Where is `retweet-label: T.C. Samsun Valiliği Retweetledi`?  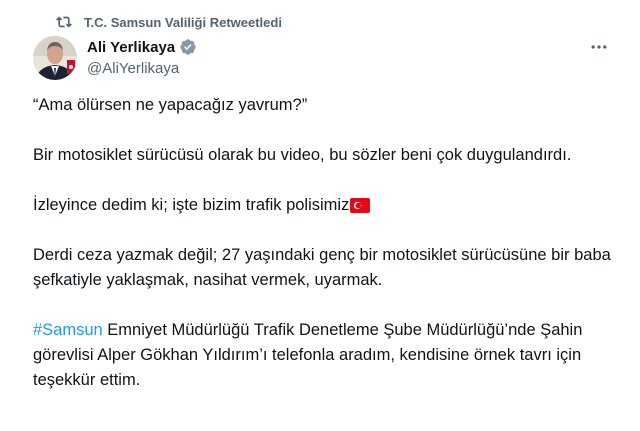
retweet-label: T.C. Samsun Valiliği Retweetledi is located at coordinates (183, 22).